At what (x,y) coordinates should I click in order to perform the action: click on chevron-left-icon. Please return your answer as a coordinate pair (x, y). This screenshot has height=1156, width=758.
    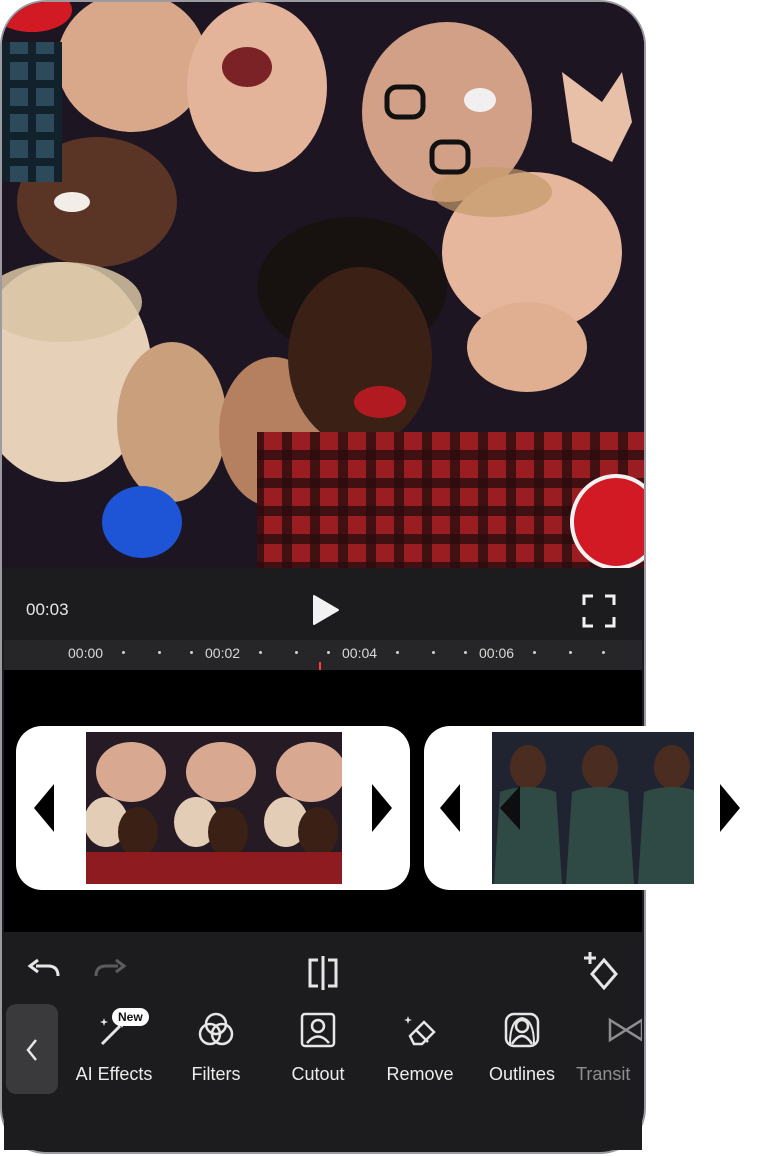
    Looking at the image, I should click on (31, 1050).